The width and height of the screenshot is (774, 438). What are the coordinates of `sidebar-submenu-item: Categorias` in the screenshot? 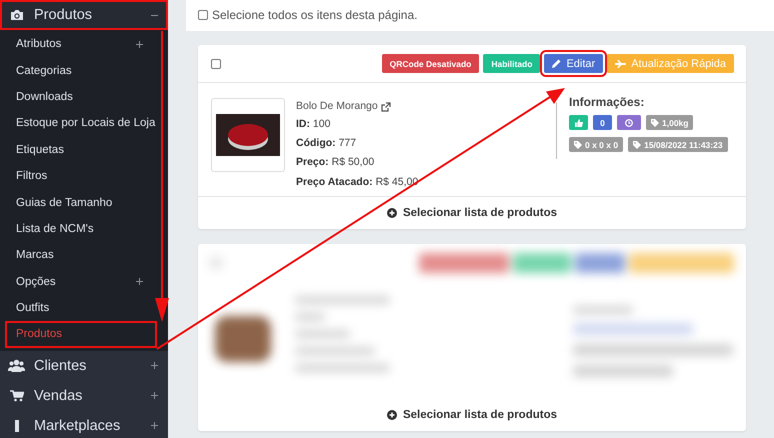 It's located at (76, 70).